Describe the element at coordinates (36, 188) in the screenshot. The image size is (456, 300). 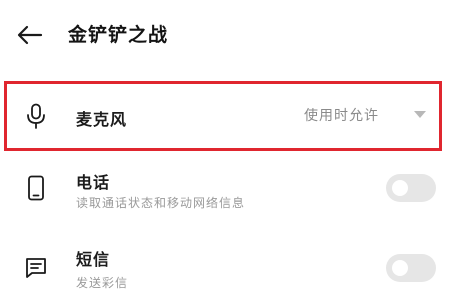
I see `phone-icon` at that location.